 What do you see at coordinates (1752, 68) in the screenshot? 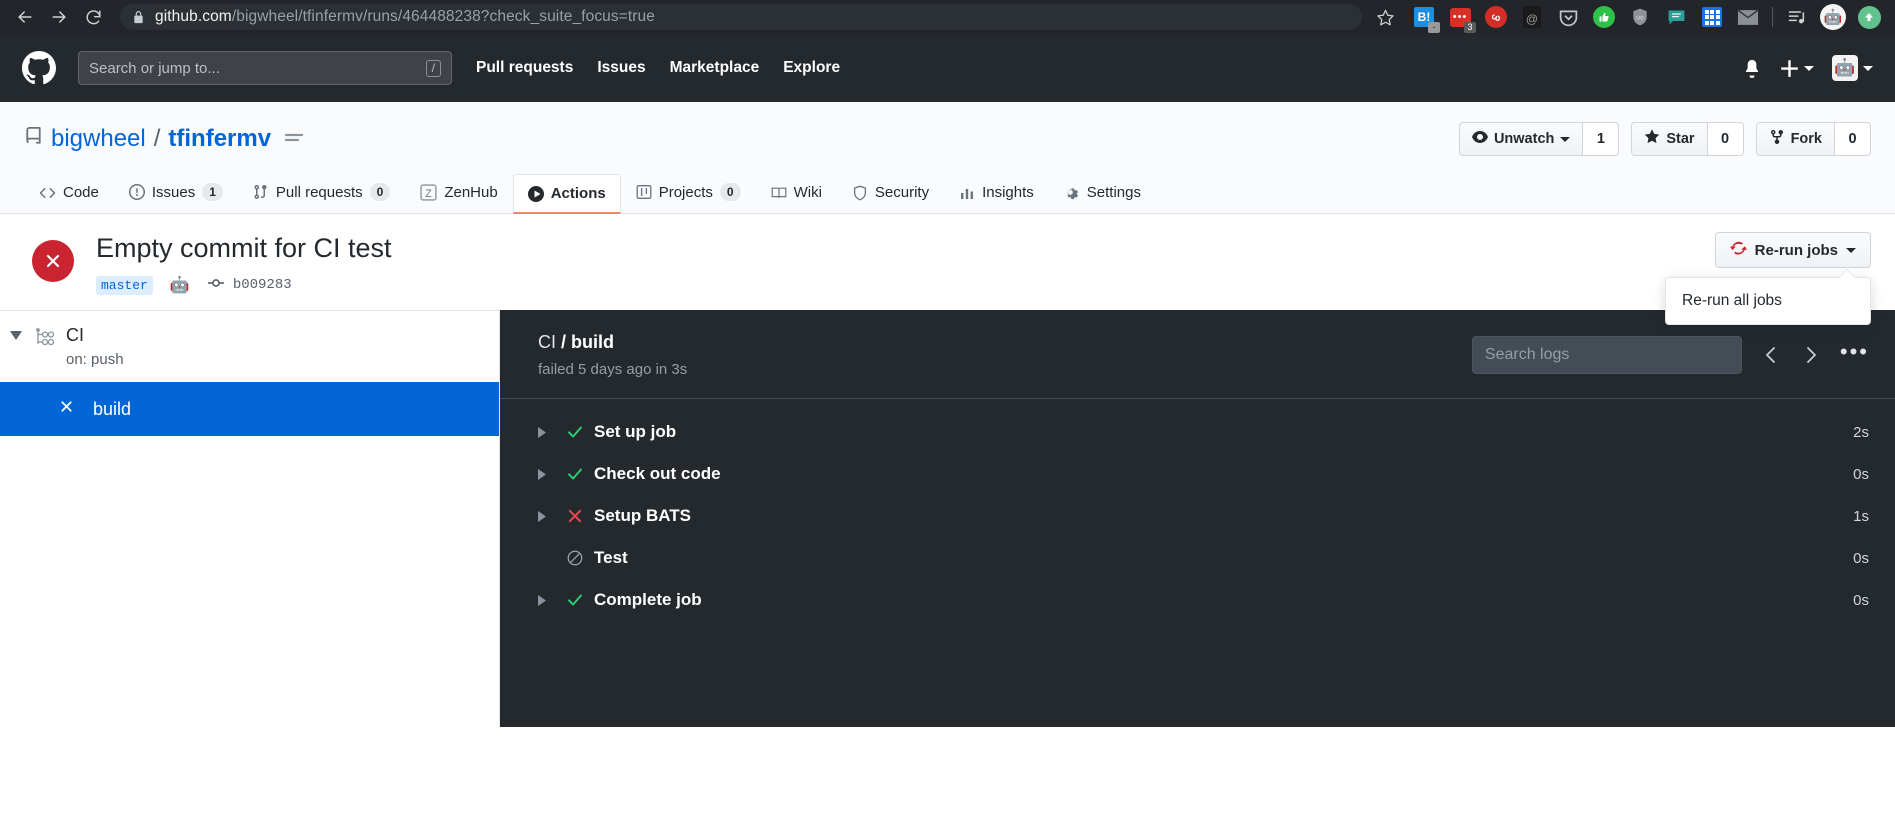
I see `bell-icon` at bounding box center [1752, 68].